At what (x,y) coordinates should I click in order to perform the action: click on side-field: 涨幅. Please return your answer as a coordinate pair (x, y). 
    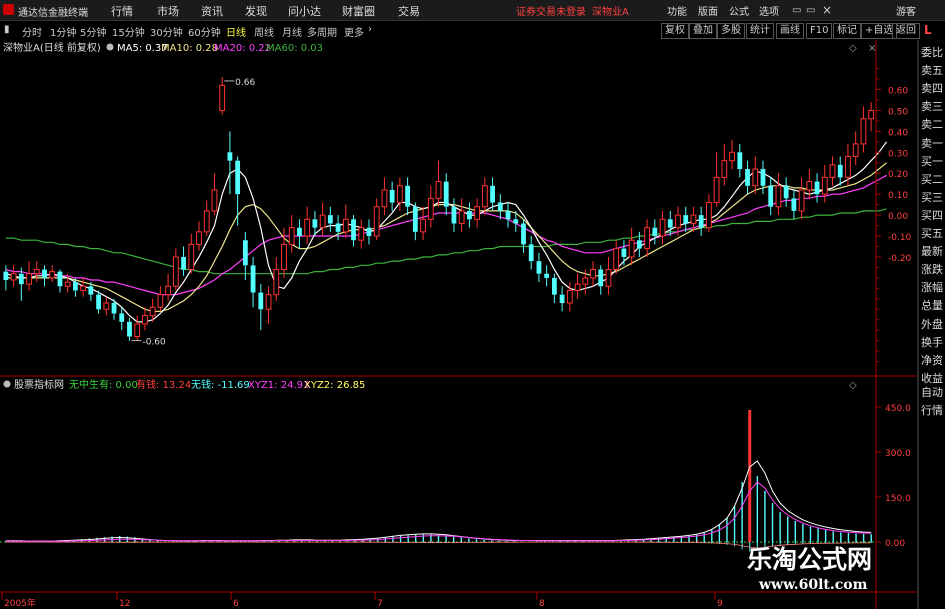
    Looking at the image, I should click on (932, 288).